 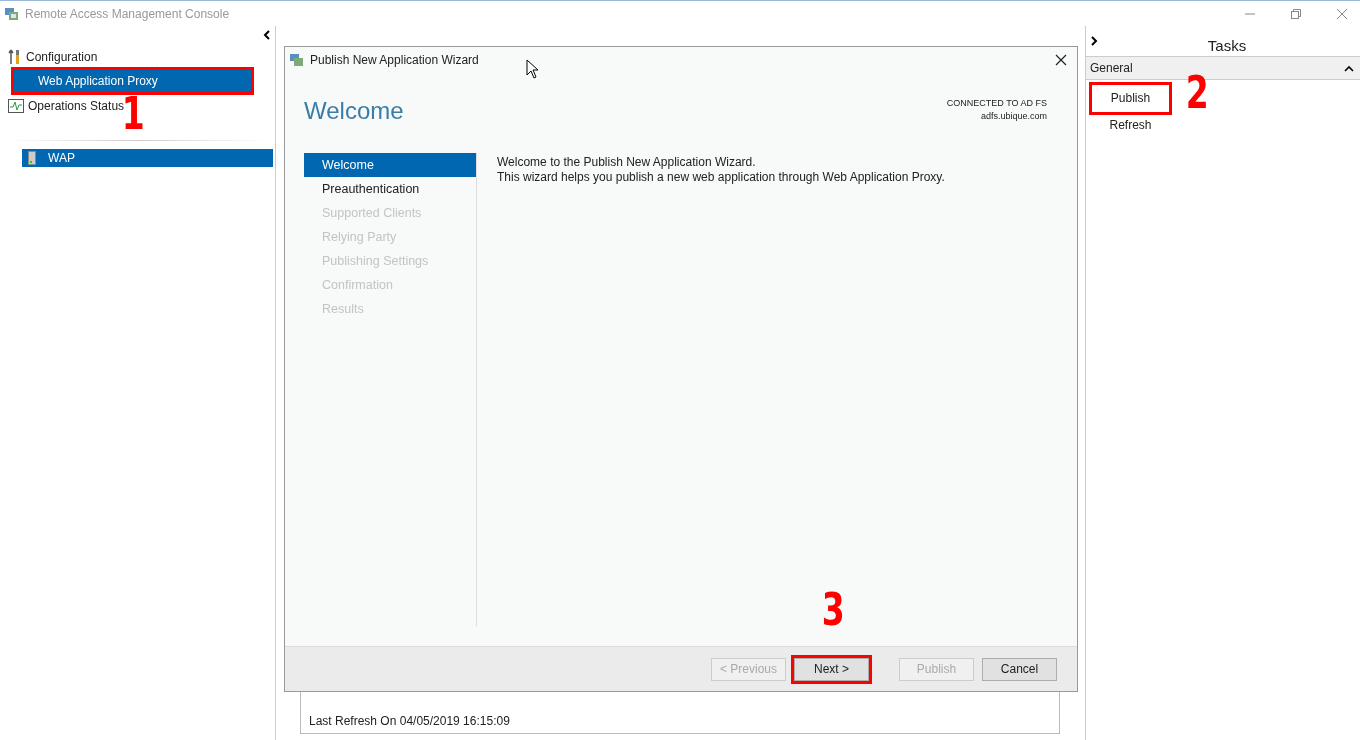 I want to click on wizard-button: Cancel, so click(x=1019, y=669).